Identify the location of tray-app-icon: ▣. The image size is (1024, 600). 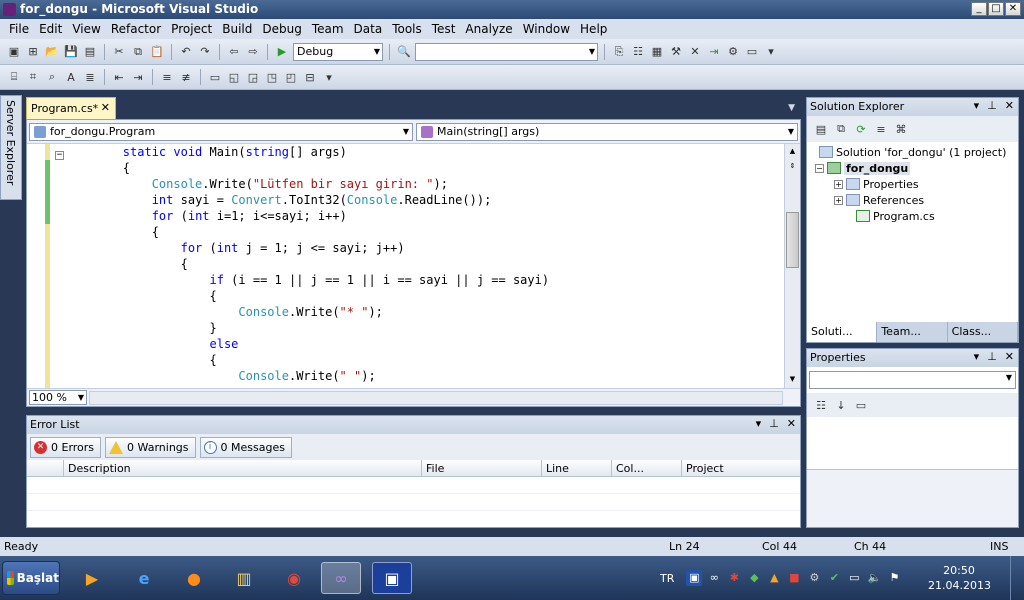
(694, 578).